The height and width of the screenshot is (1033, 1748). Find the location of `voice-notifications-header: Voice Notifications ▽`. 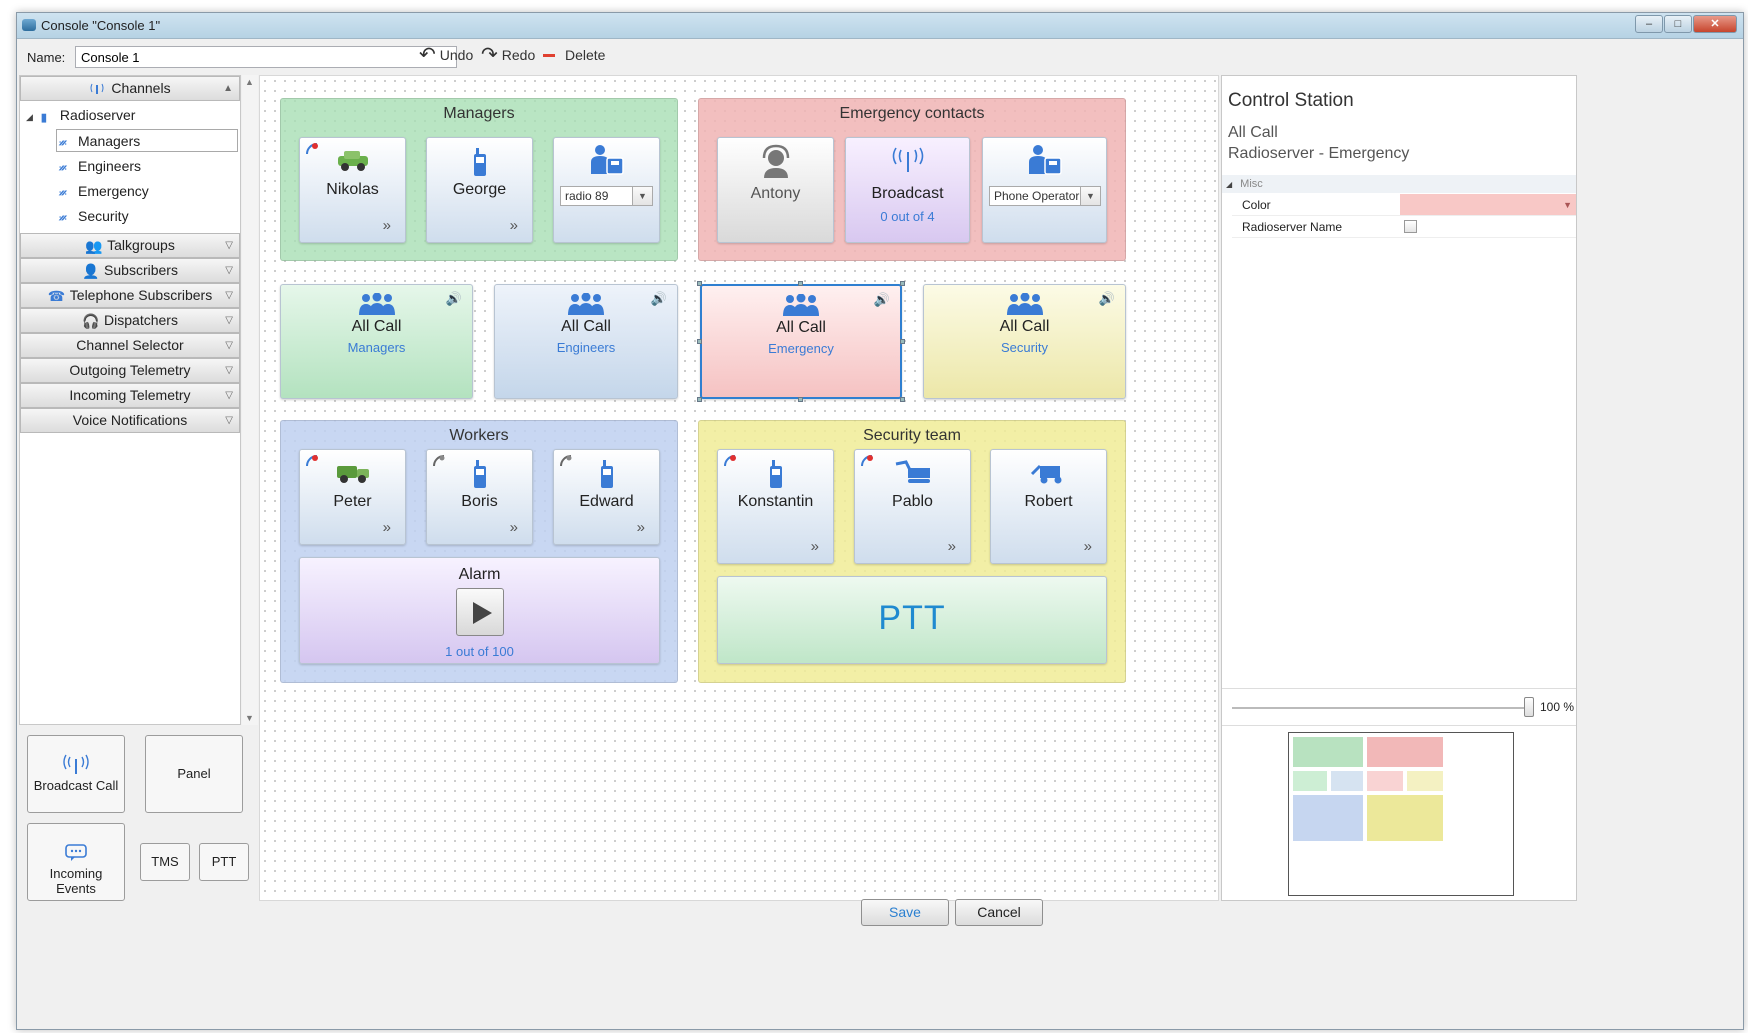

voice-notifications-header: Voice Notifications ▽ is located at coordinates (130, 420).